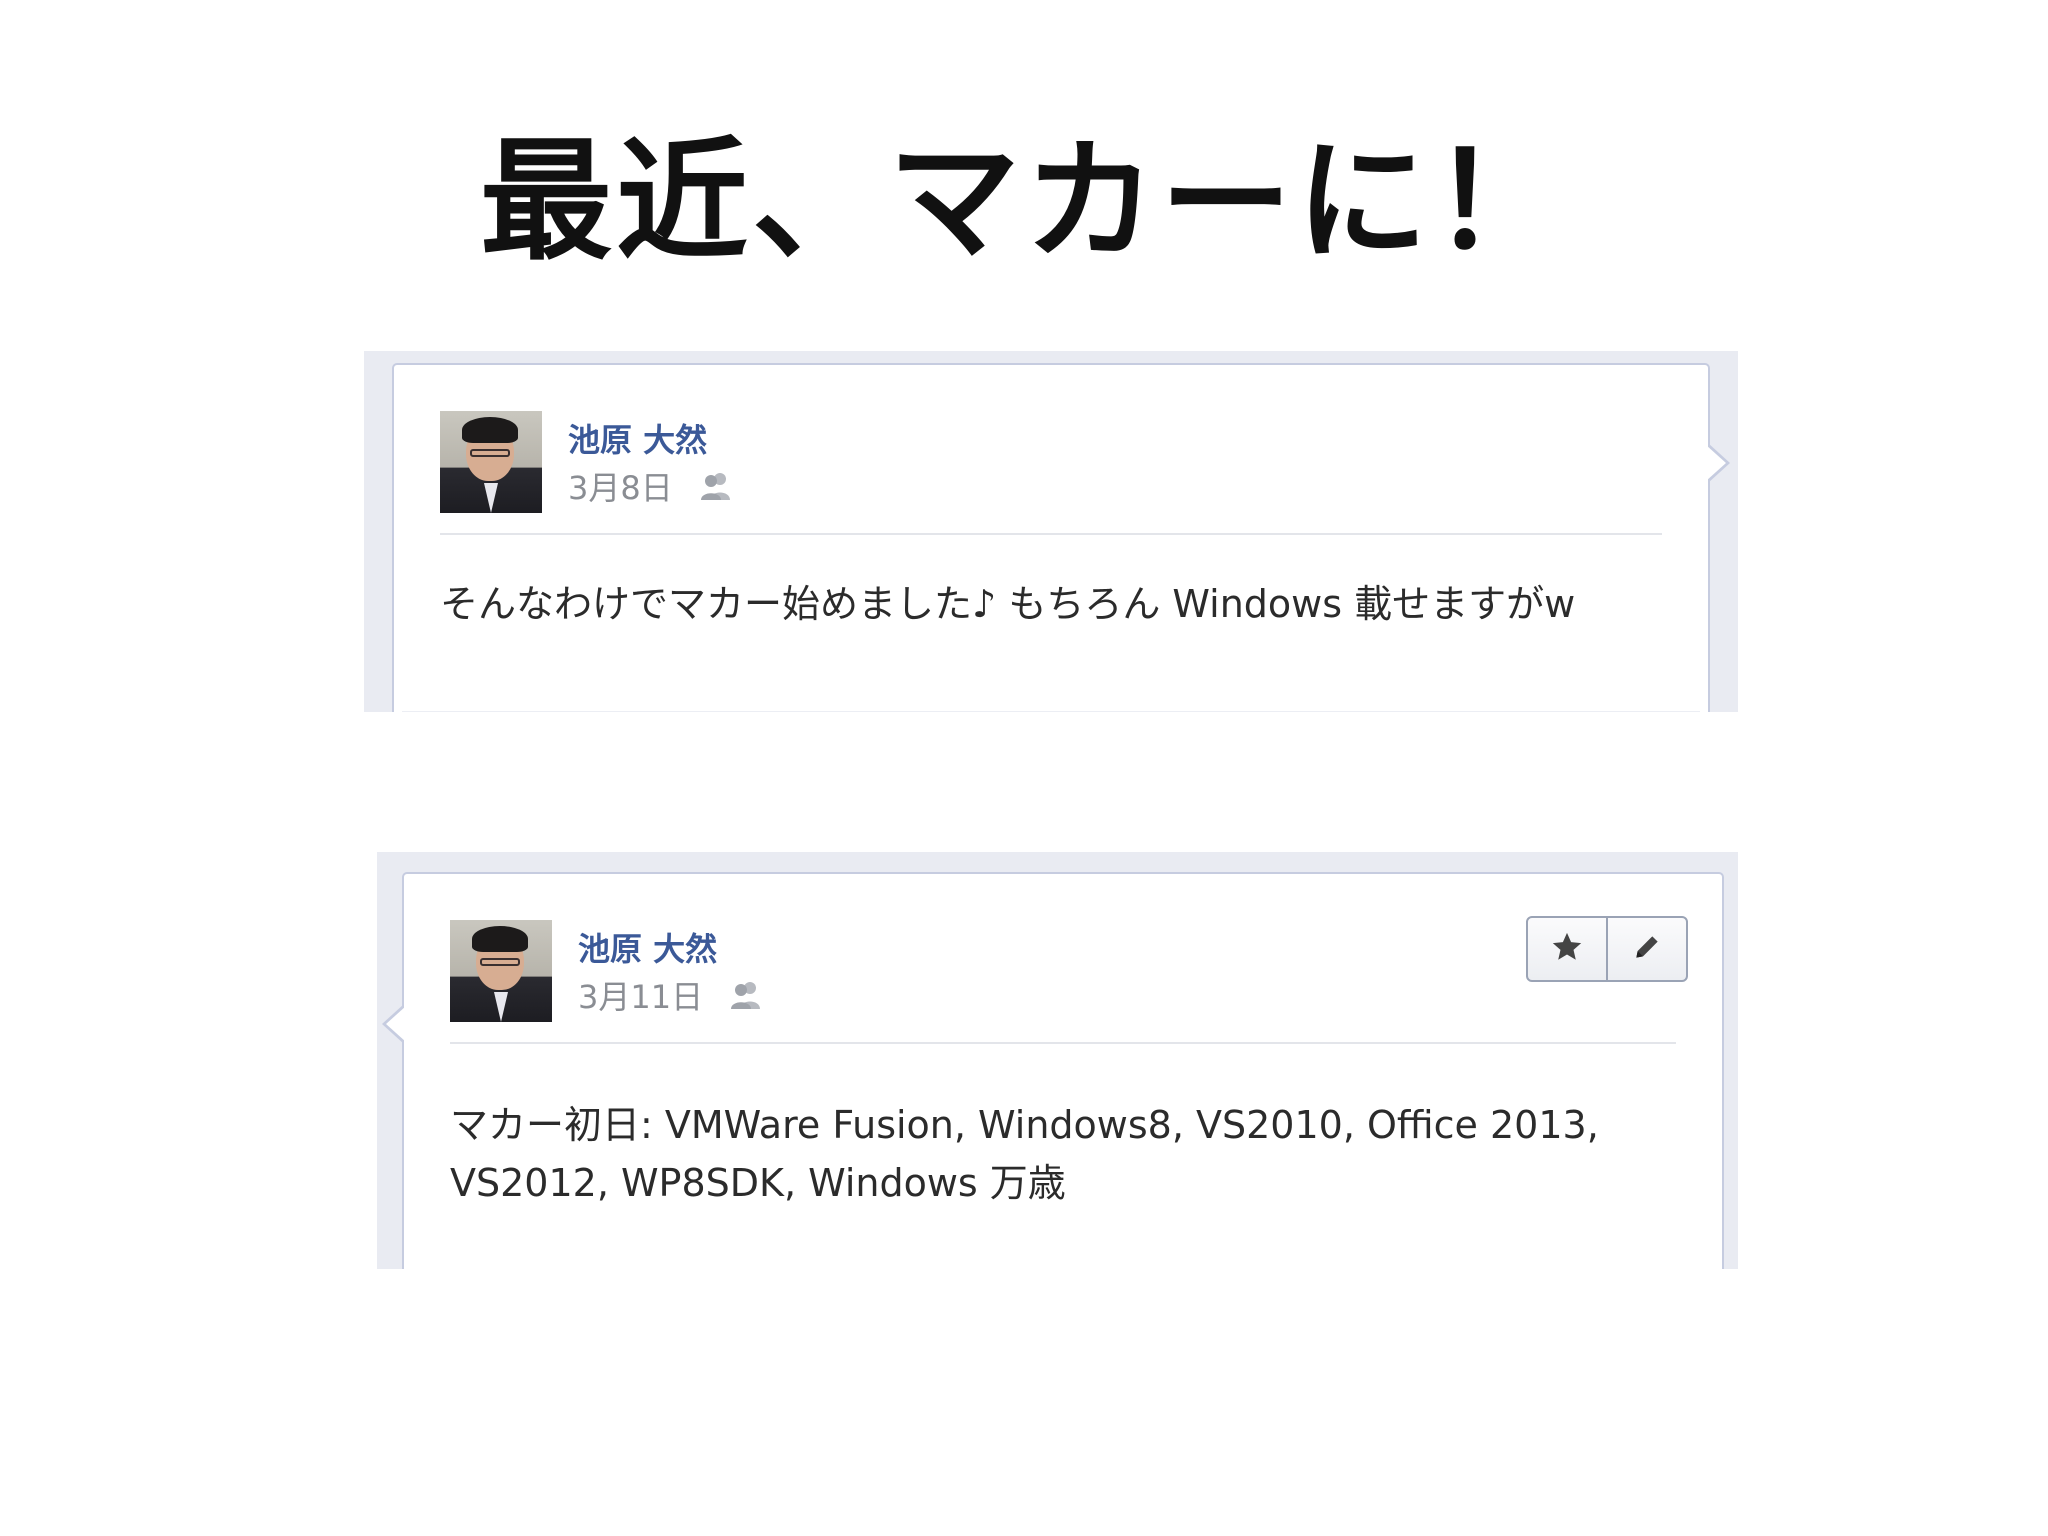 This screenshot has width=2048, height=1536. I want to click on post-date: 3月8日, so click(620, 486).